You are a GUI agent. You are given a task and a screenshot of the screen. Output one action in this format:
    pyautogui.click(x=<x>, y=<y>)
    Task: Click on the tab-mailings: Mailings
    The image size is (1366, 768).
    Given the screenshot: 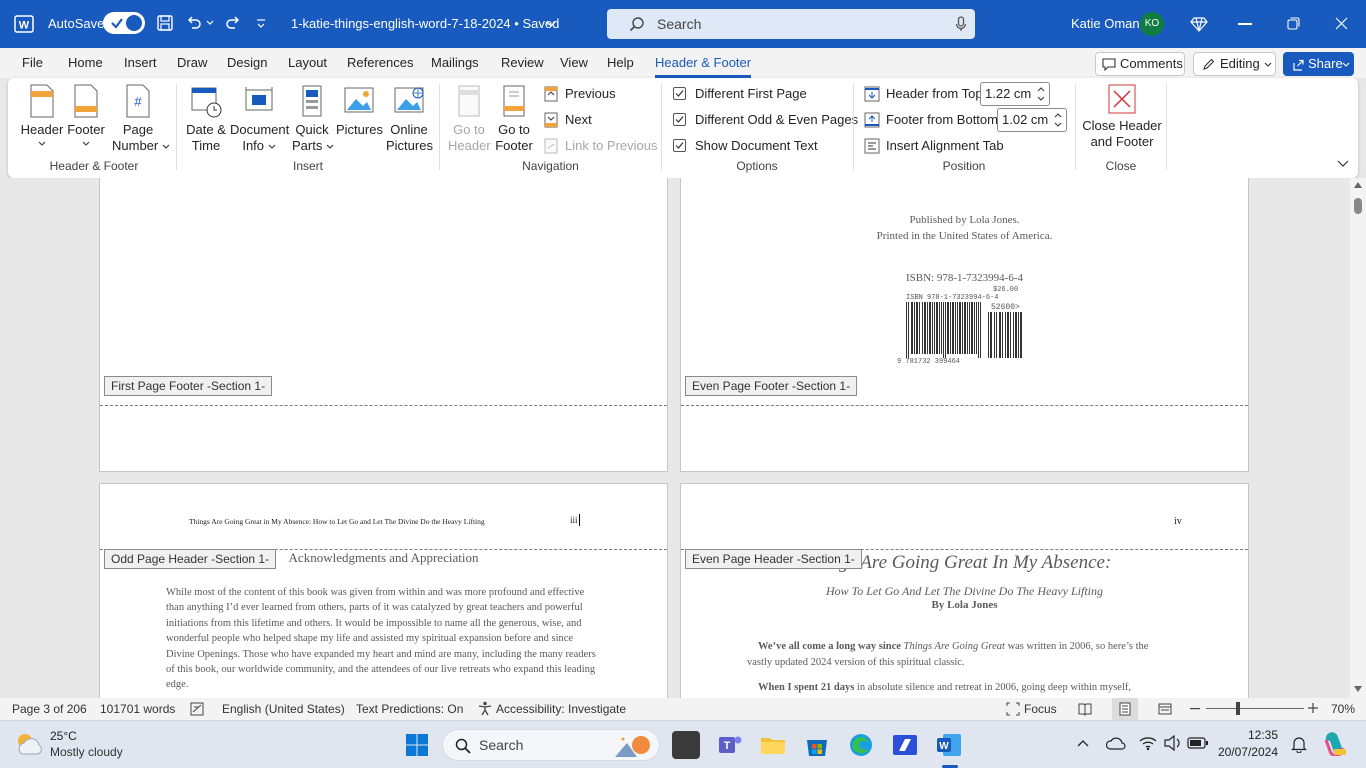 What is the action you would take?
    pyautogui.click(x=455, y=63)
    